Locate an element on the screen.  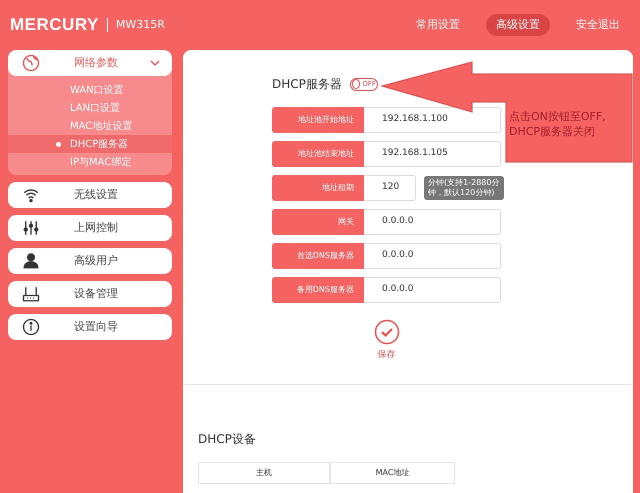
brand-logo: MERCURY is located at coordinates (54, 25).